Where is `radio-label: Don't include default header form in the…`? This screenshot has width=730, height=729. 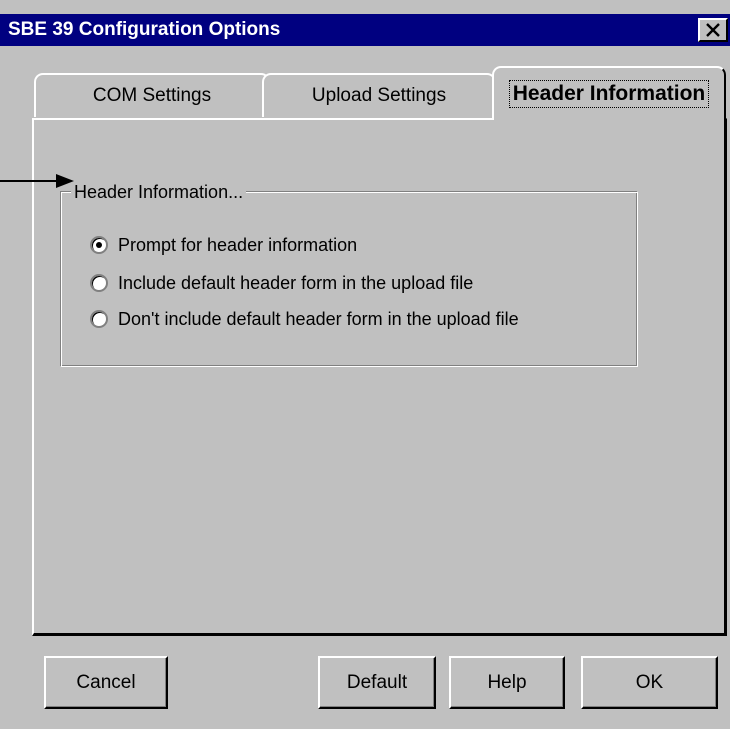 radio-label: Don't include default header form in the… is located at coordinates (318, 318).